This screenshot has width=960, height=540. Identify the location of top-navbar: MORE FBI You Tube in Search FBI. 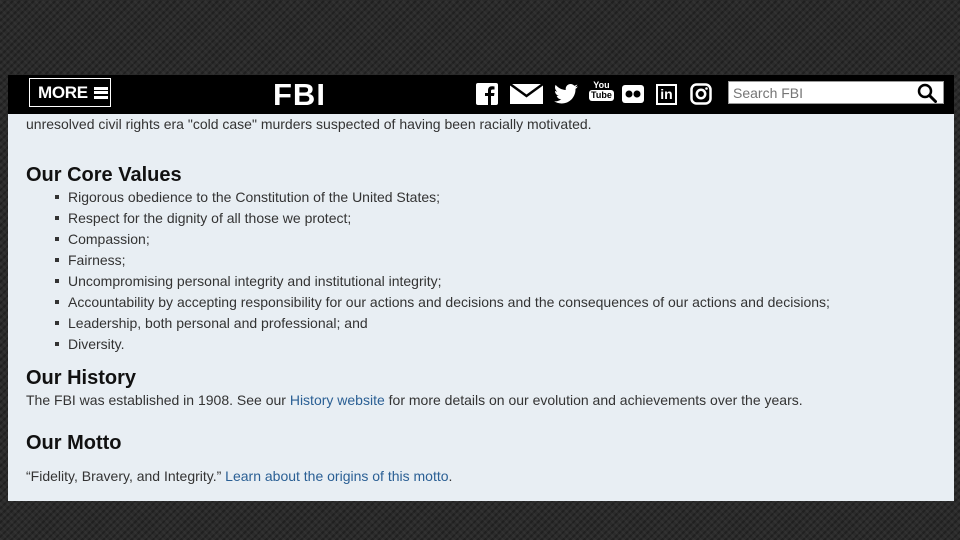
(481, 94).